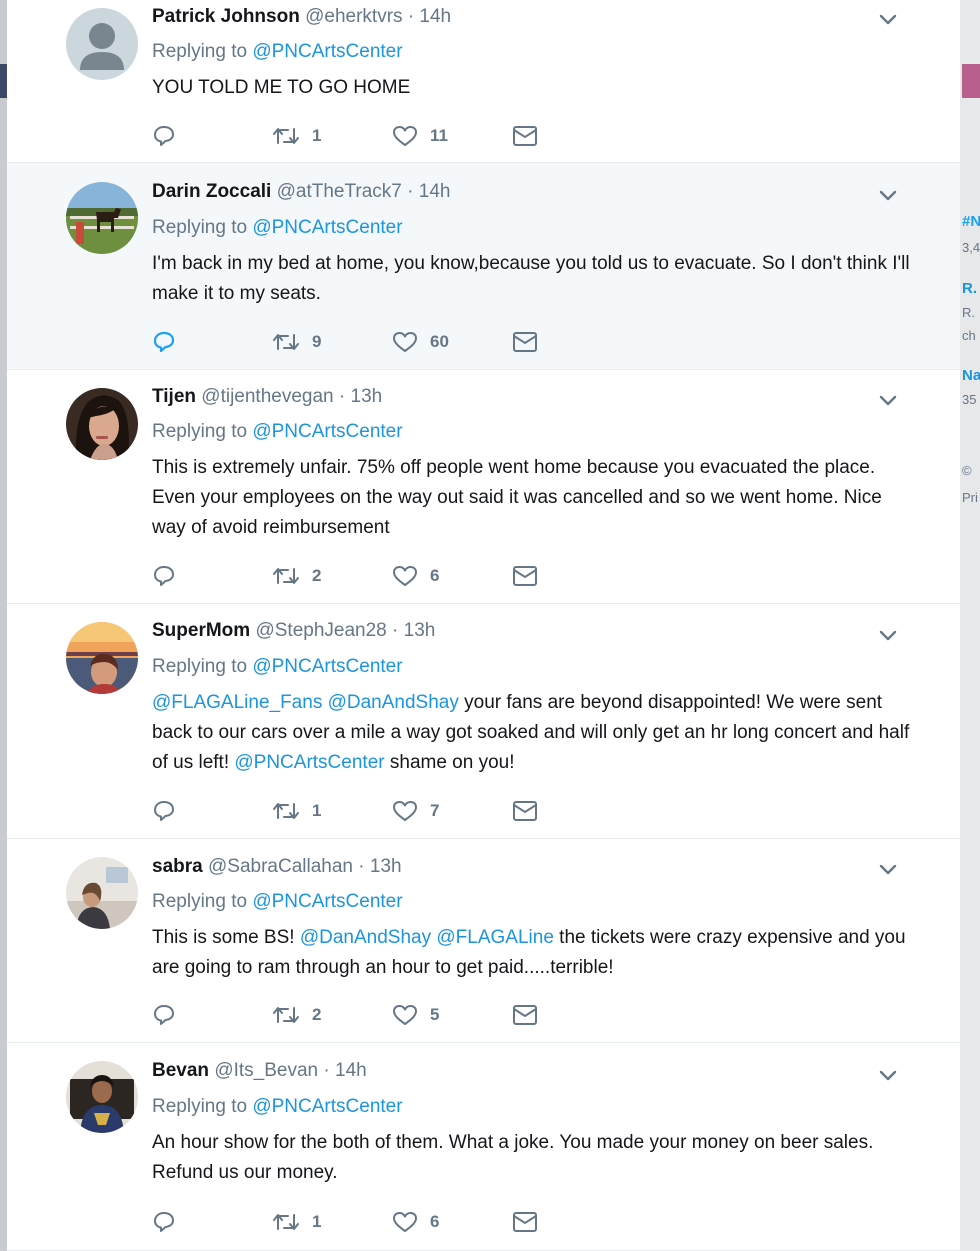 The image size is (980, 1251). I want to click on user-handle: @atTheTrack7, so click(339, 191).